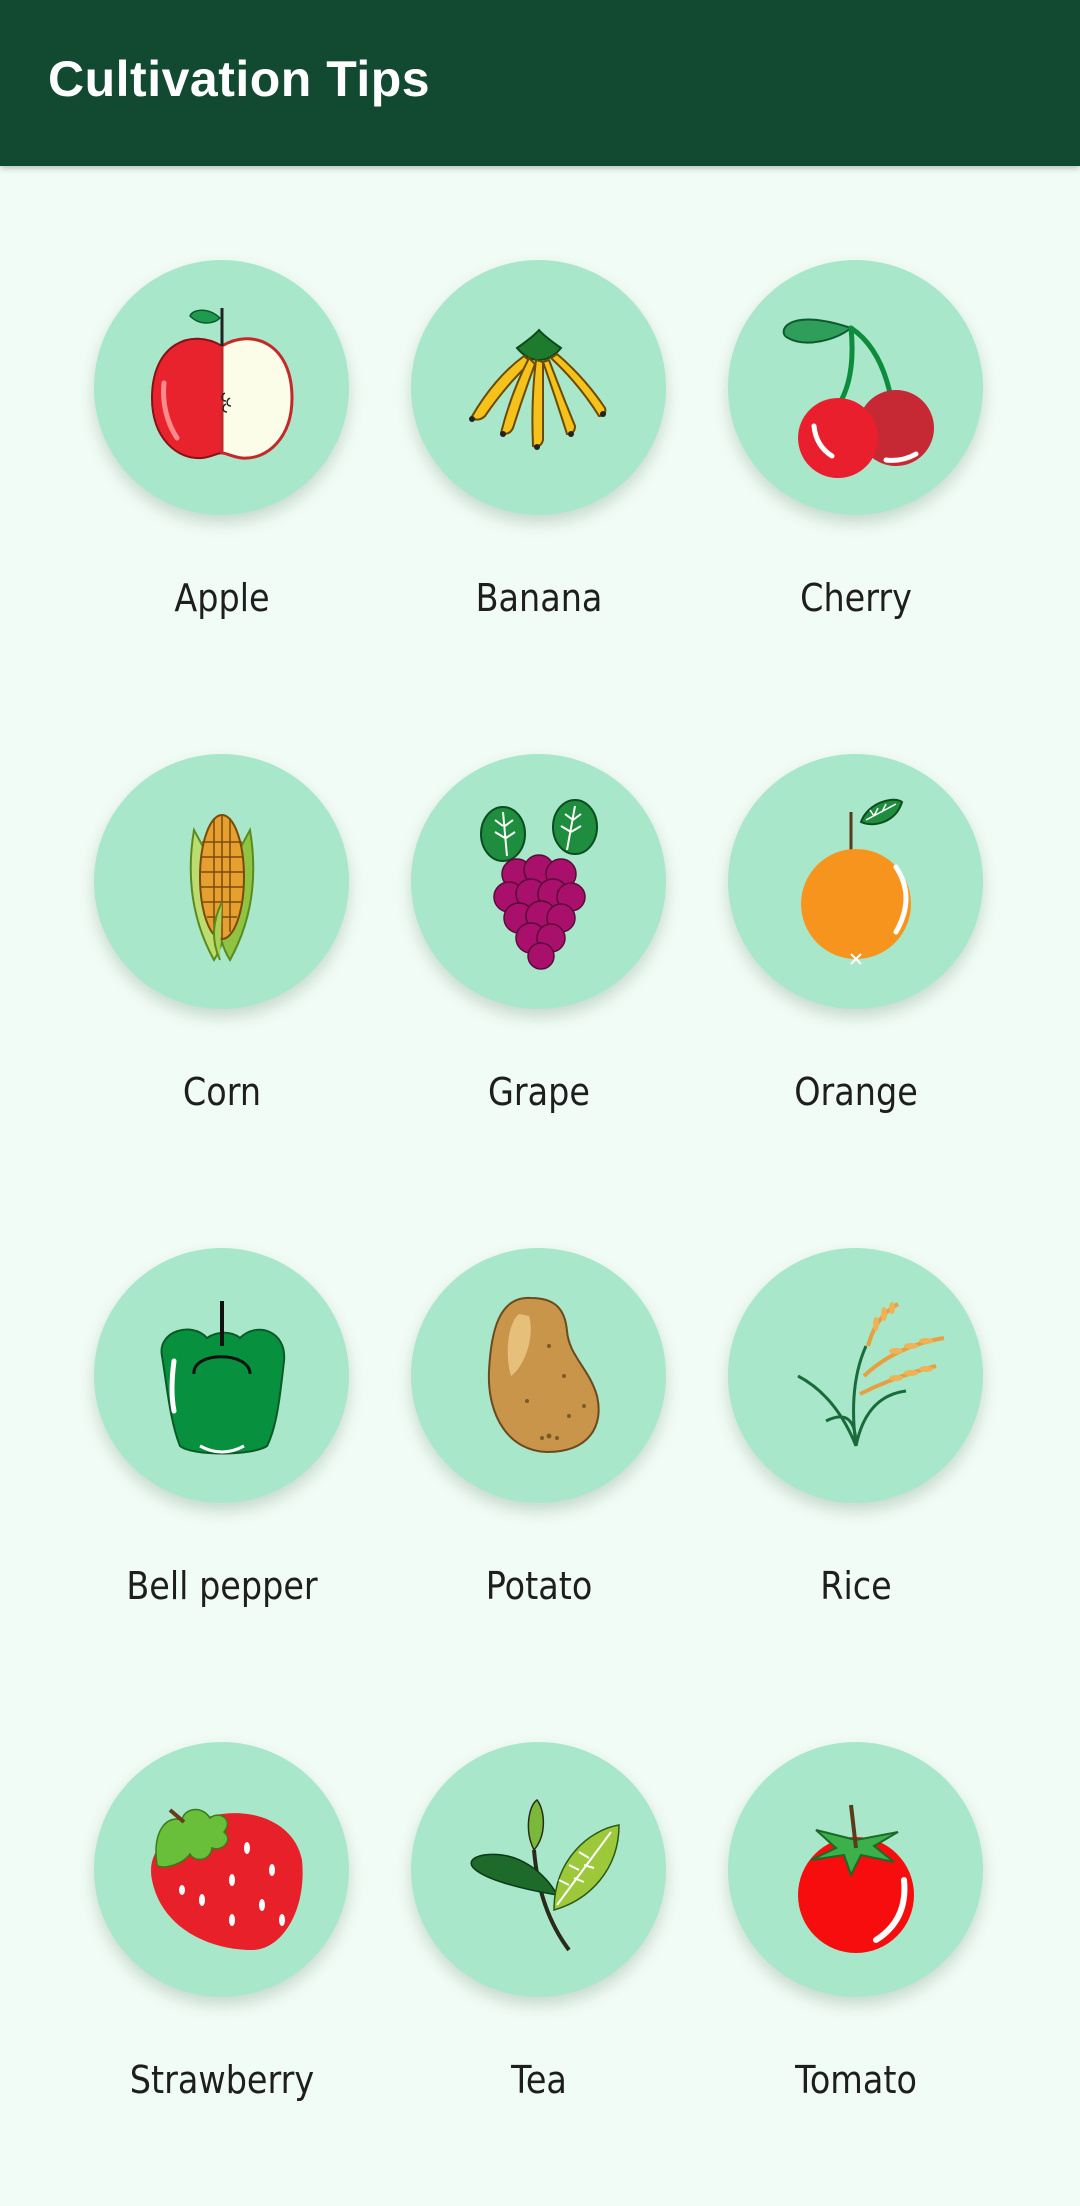 This screenshot has width=1080, height=2206. I want to click on crop-card-orange: Orange, so click(814, 907).